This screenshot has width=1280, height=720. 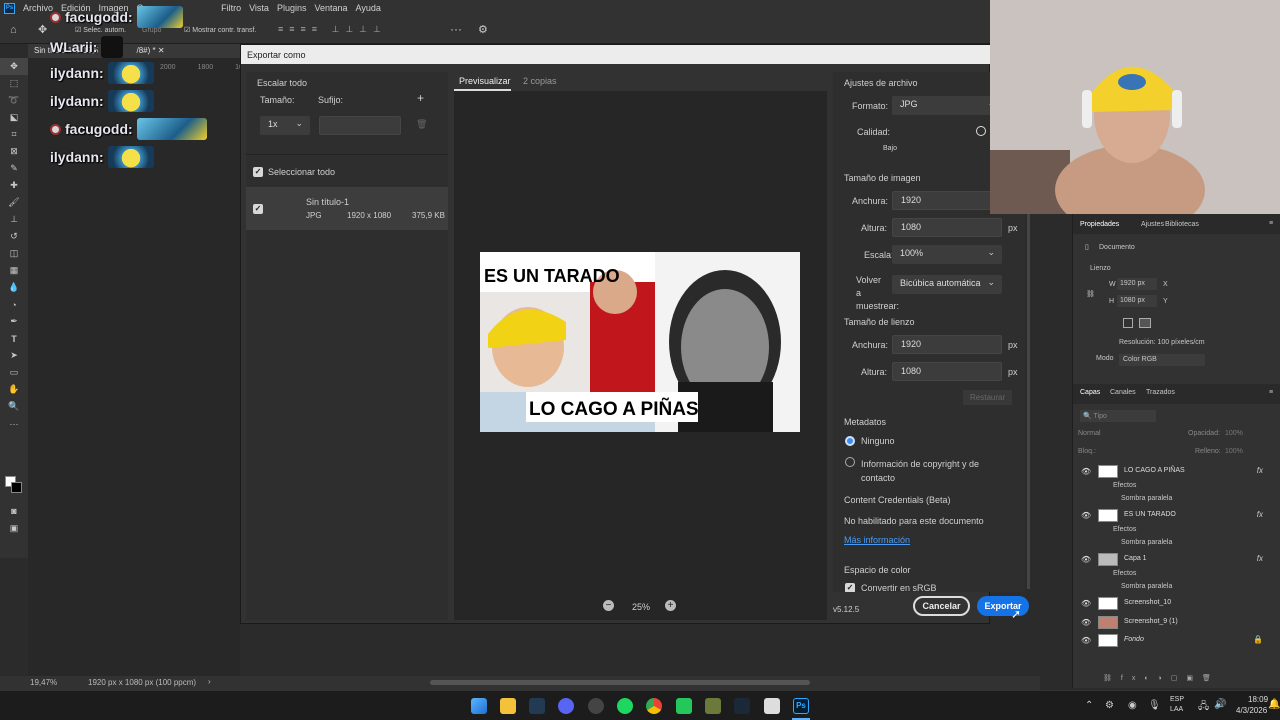 What do you see at coordinates (1099, 224) in the screenshot?
I see `tab-properties: Propiedades` at bounding box center [1099, 224].